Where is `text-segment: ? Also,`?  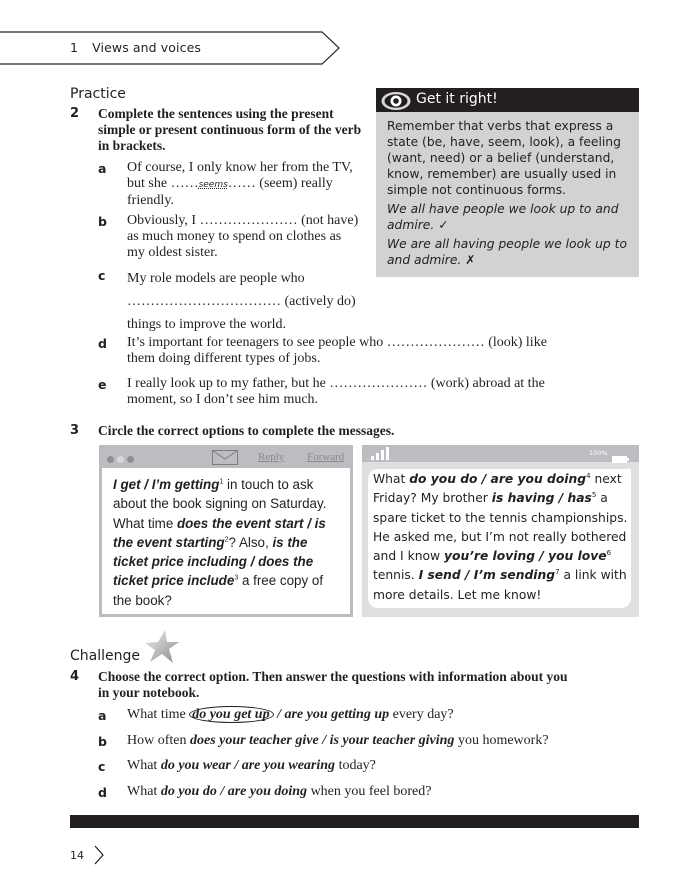
text-segment: ? Also, is located at coordinates (250, 542).